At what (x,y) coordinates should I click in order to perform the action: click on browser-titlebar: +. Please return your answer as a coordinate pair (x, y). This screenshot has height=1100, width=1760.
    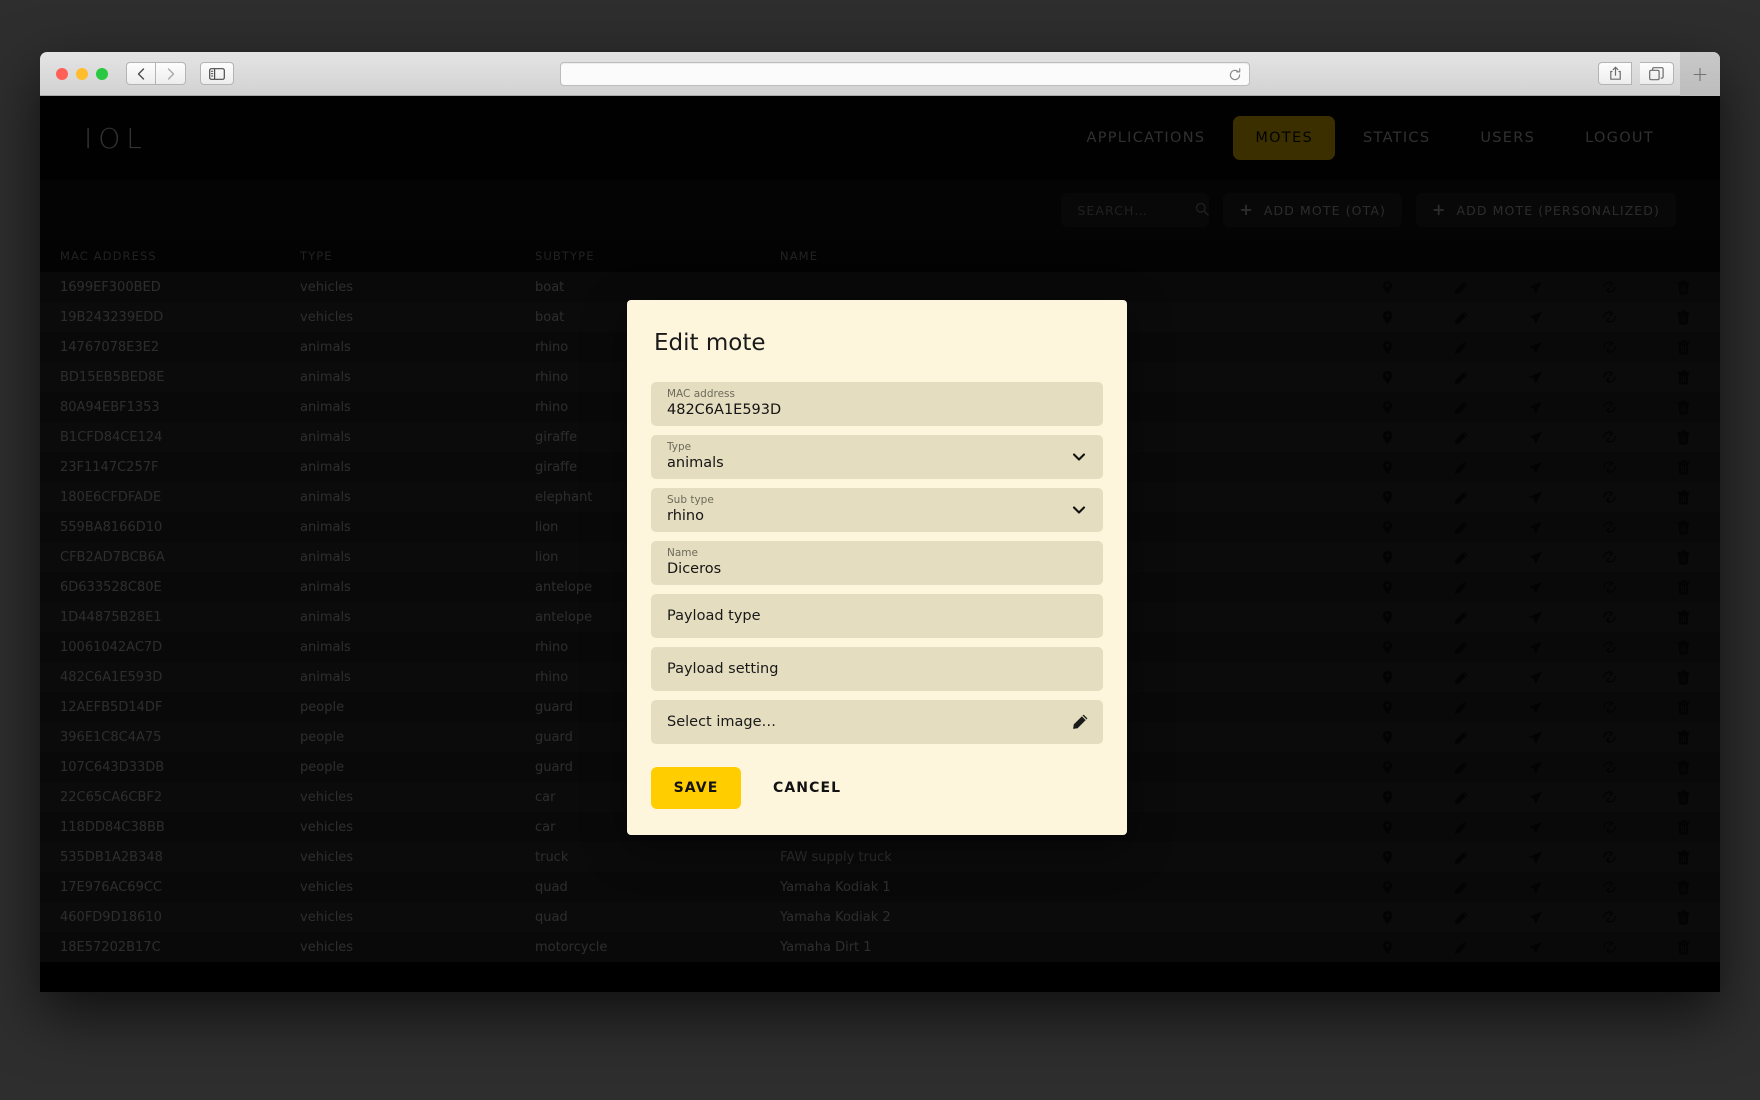
    Looking at the image, I should click on (880, 74).